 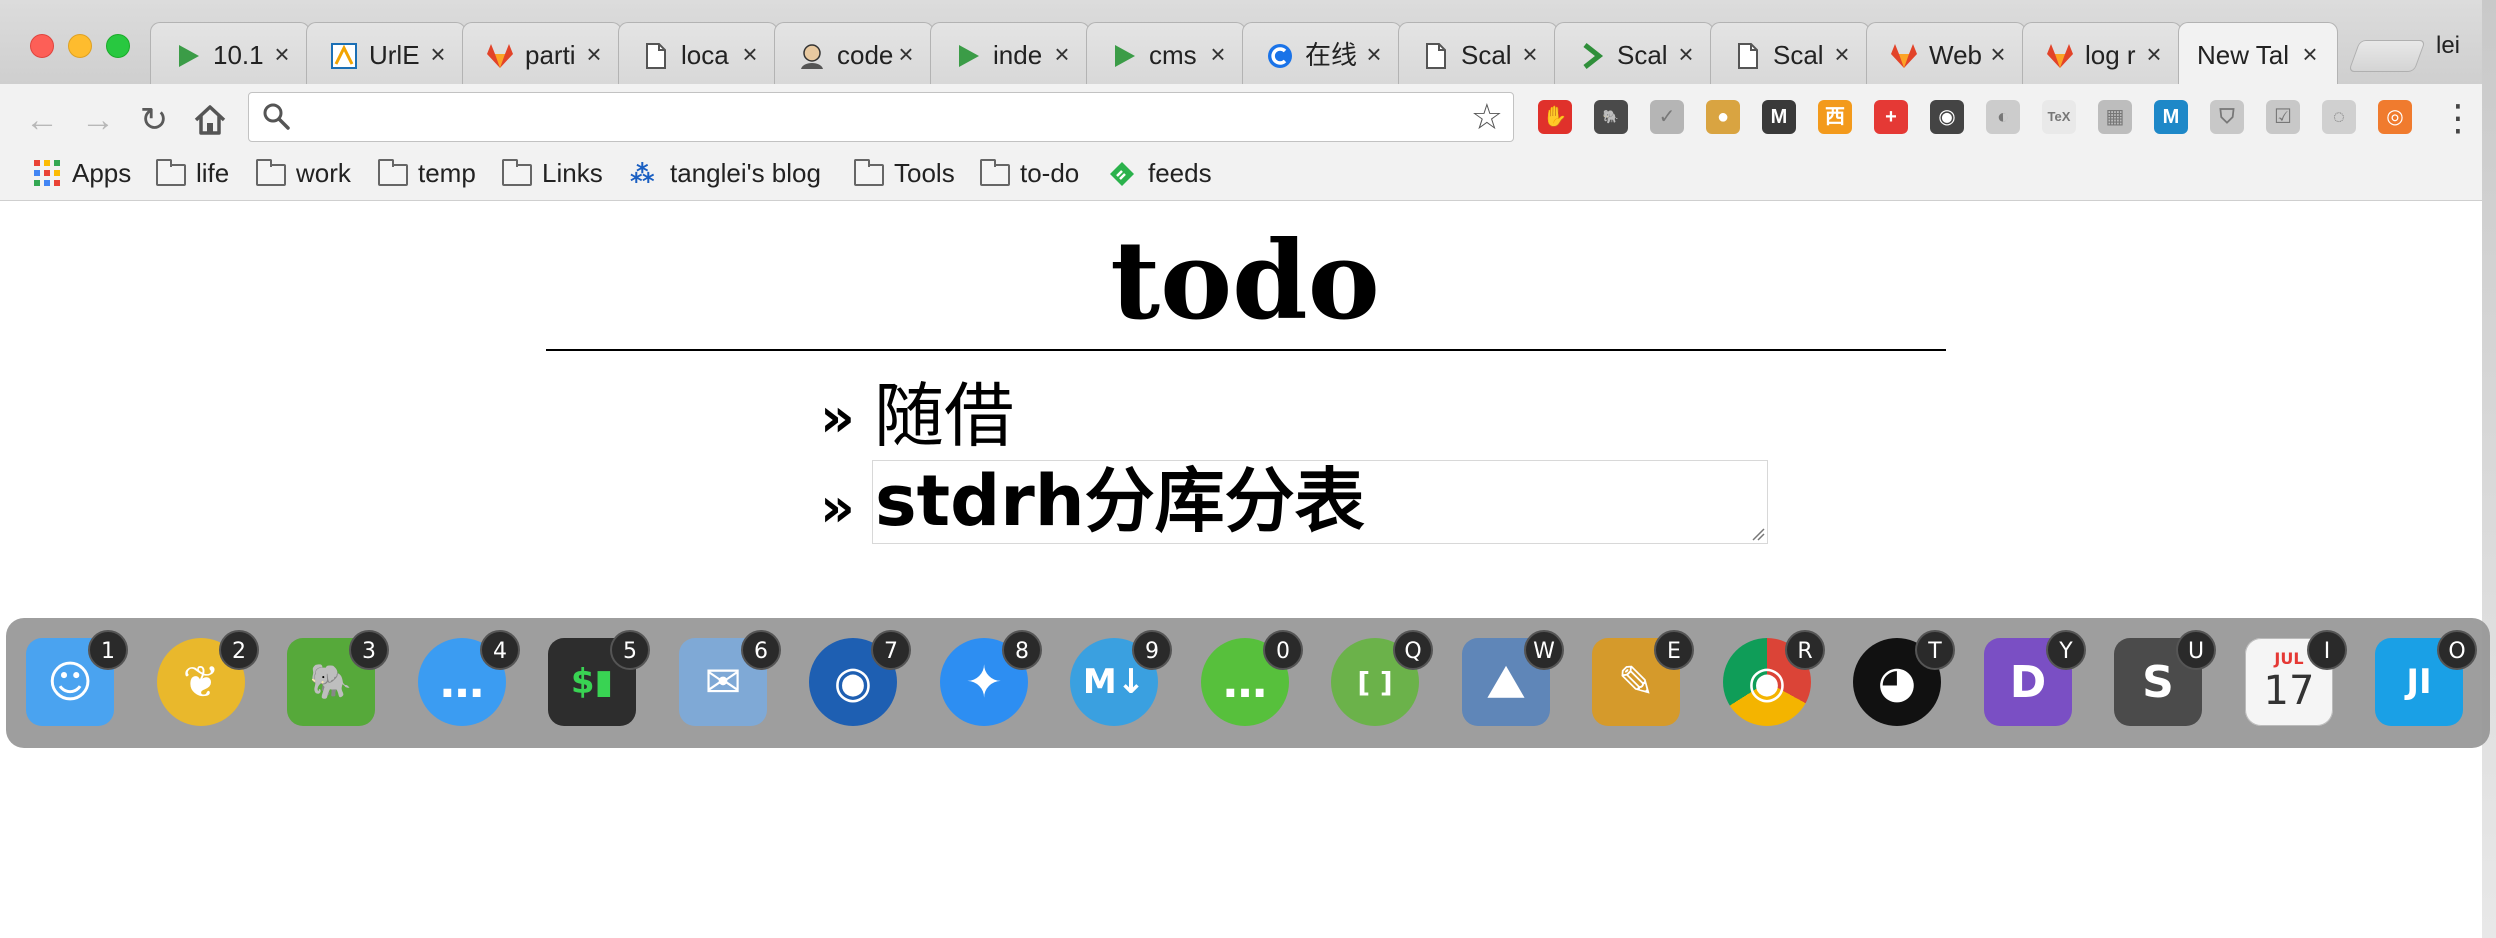 I want to click on dock-item: ✎ E, so click(x=1640, y=682).